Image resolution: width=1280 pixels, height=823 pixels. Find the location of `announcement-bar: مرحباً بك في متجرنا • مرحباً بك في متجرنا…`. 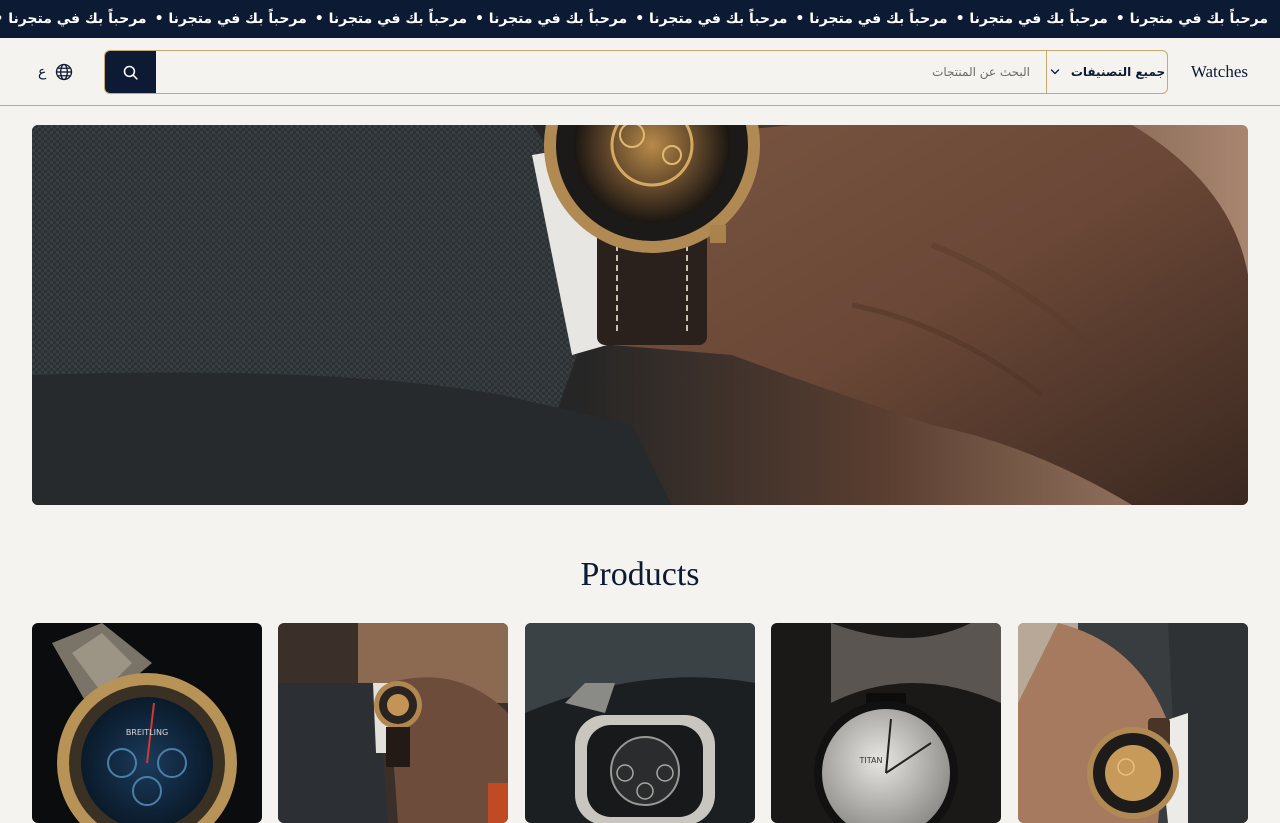

announcement-bar: مرحباً بك في متجرنا • مرحباً بك في متجرنا… is located at coordinates (640, 19).